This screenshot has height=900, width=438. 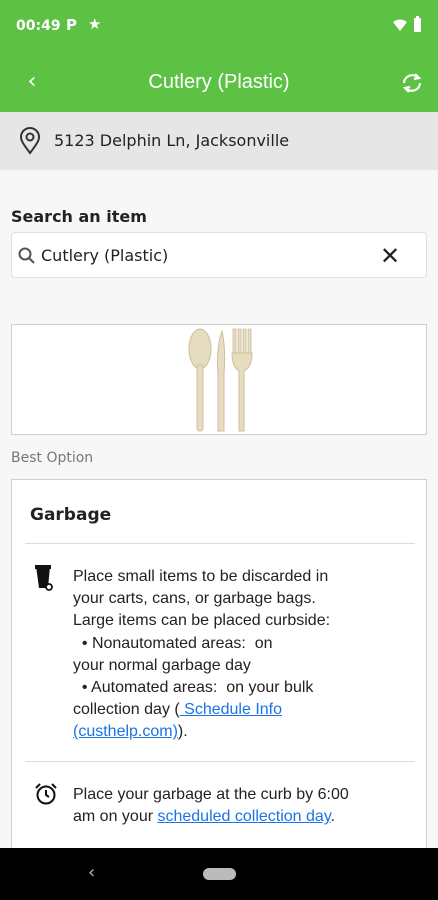 What do you see at coordinates (115, 817) in the screenshot?
I see `timing-prefix: am on your` at bounding box center [115, 817].